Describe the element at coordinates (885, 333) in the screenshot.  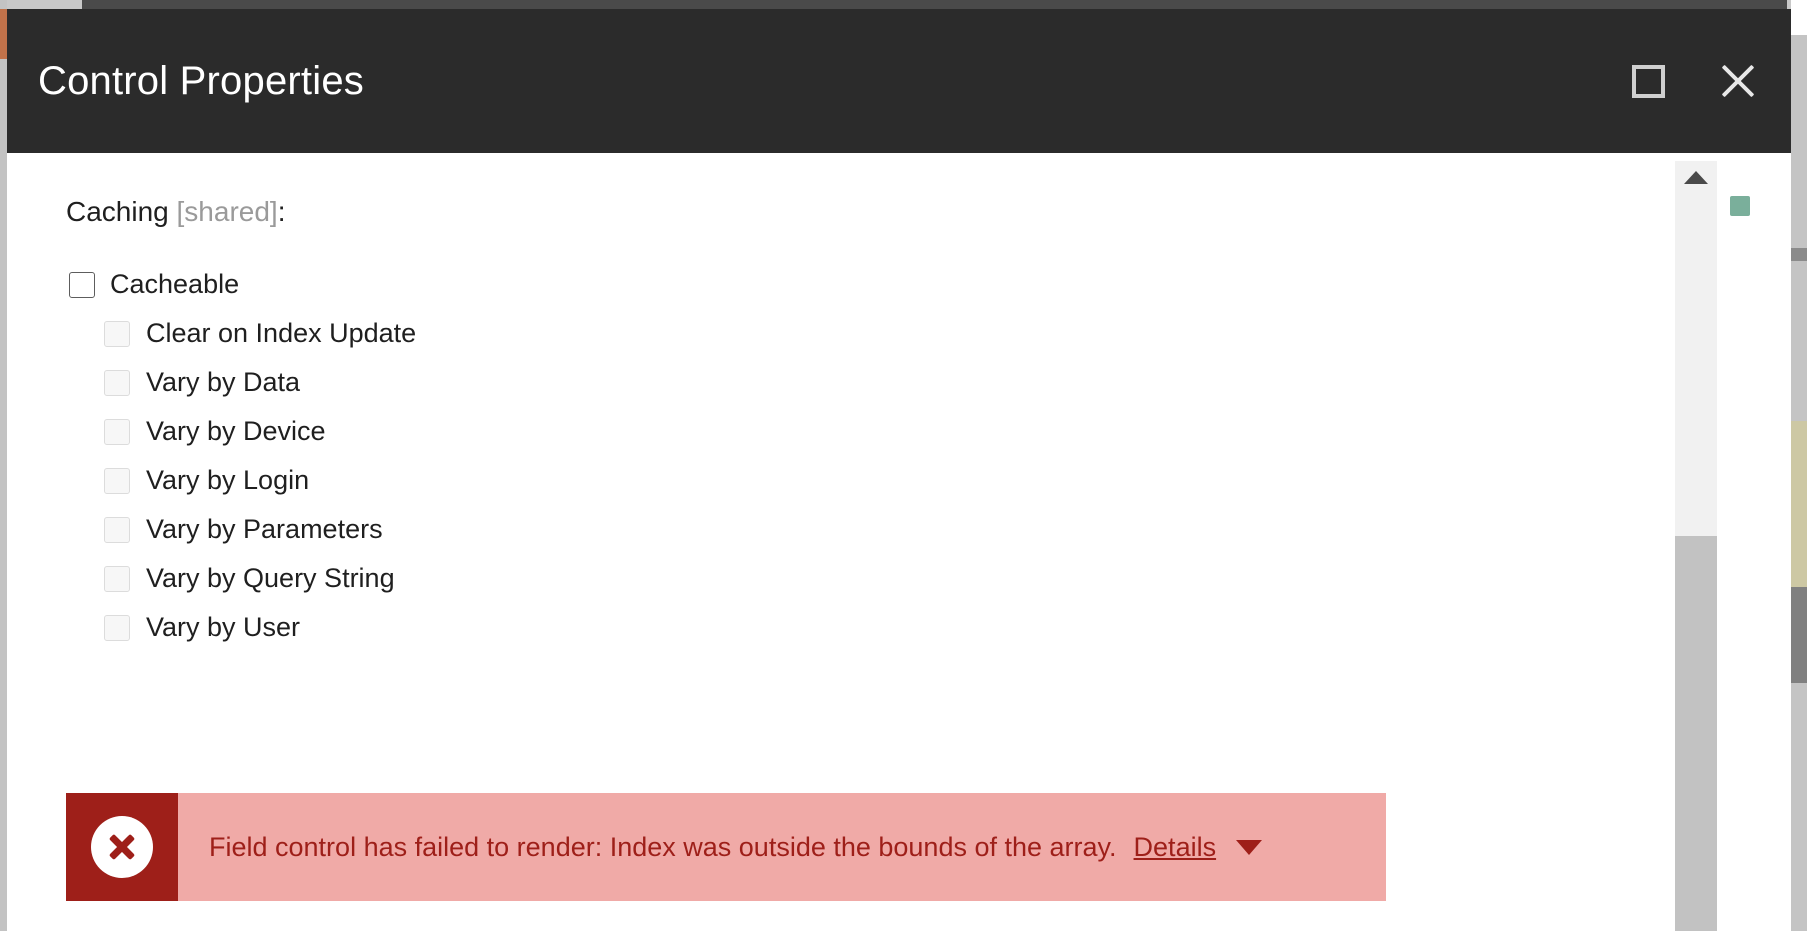
I see `checkbox-row-clear-on-index-update: Clear on Index Update` at that location.